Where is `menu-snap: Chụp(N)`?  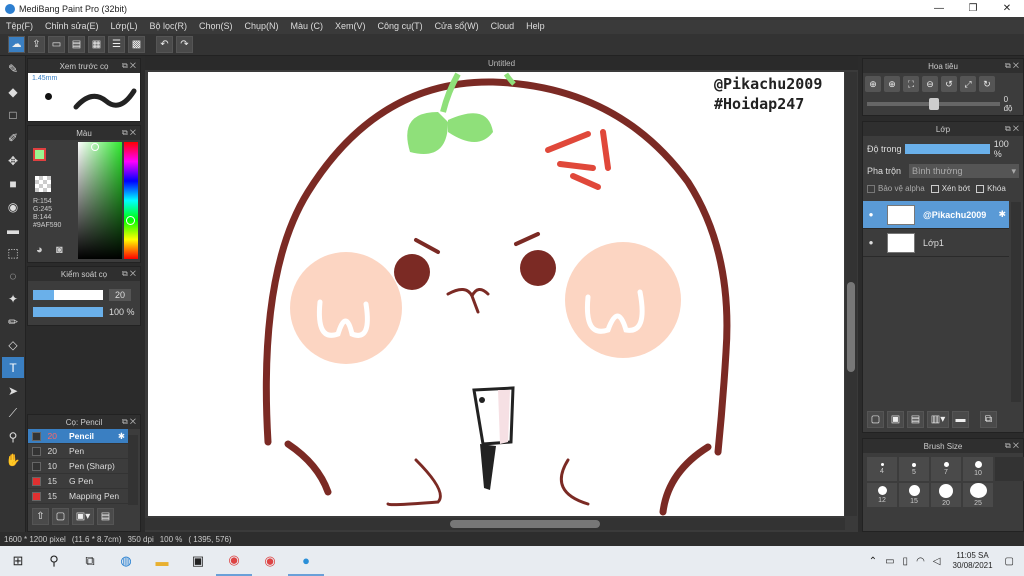
menu-snap: Chụp(N) is located at coordinates (262, 26).